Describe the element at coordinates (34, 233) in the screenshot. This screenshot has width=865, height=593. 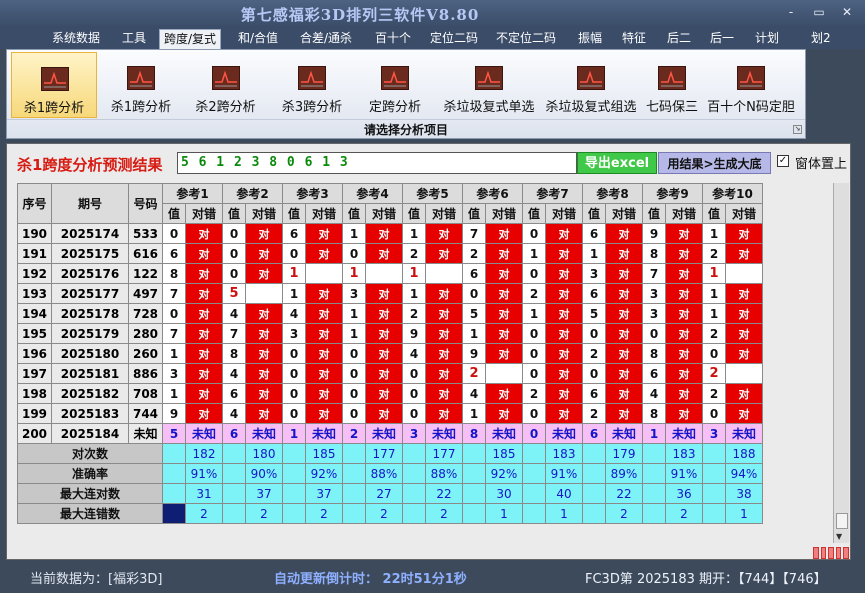
I see `row-seq: 190` at that location.